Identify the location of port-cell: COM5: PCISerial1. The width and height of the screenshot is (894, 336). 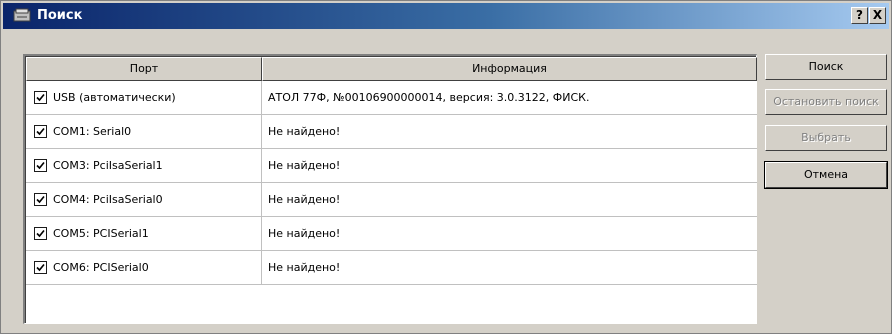
(144, 234).